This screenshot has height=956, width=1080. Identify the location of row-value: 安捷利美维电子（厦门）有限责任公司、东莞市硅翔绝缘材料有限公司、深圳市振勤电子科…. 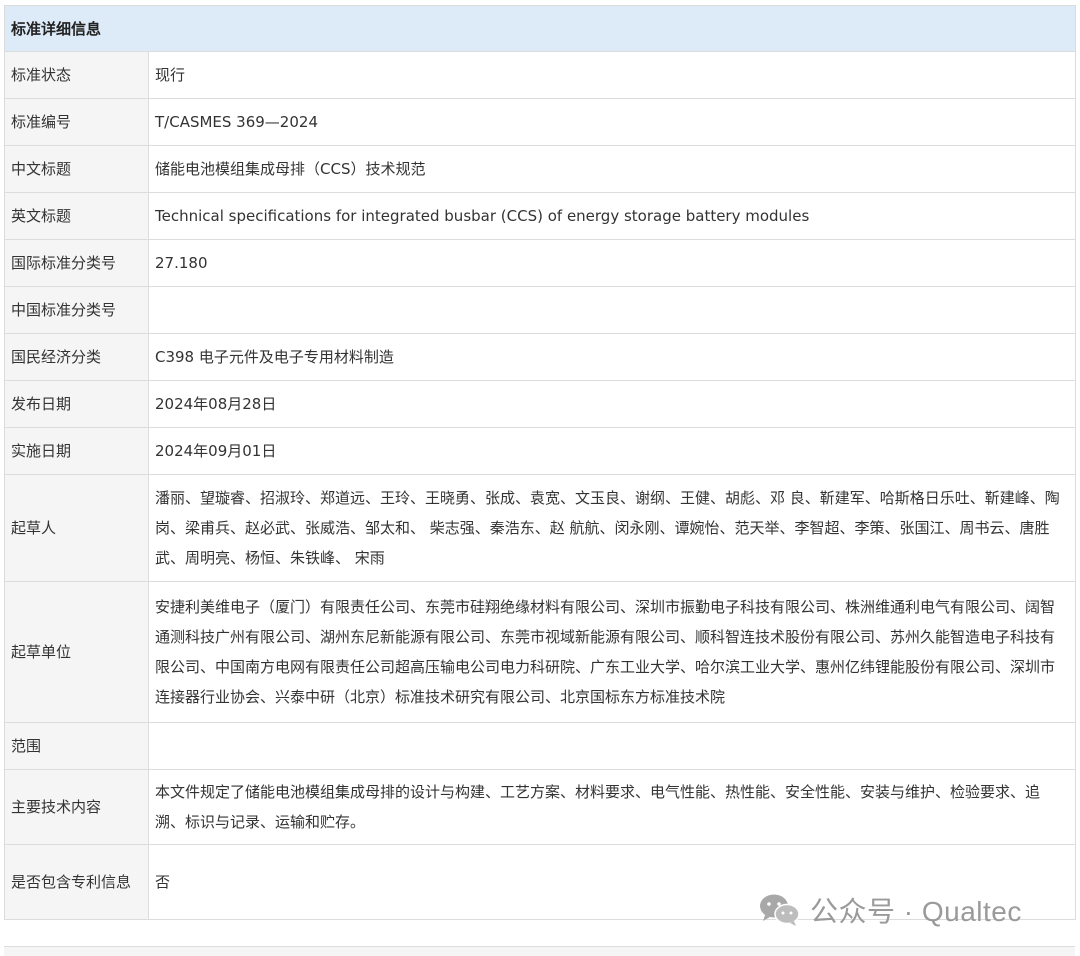
(612, 652).